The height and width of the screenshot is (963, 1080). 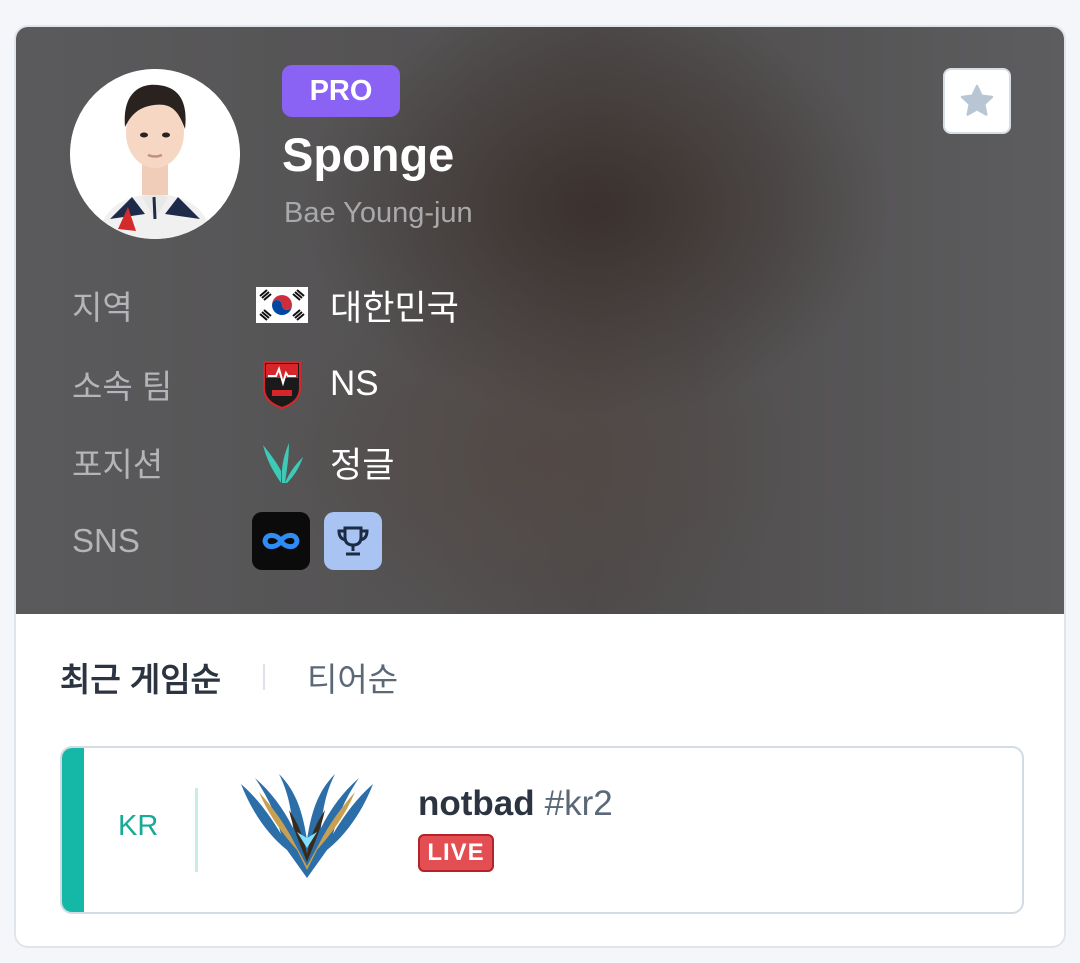 I want to click on pro-badge: PRO, so click(x=341, y=91).